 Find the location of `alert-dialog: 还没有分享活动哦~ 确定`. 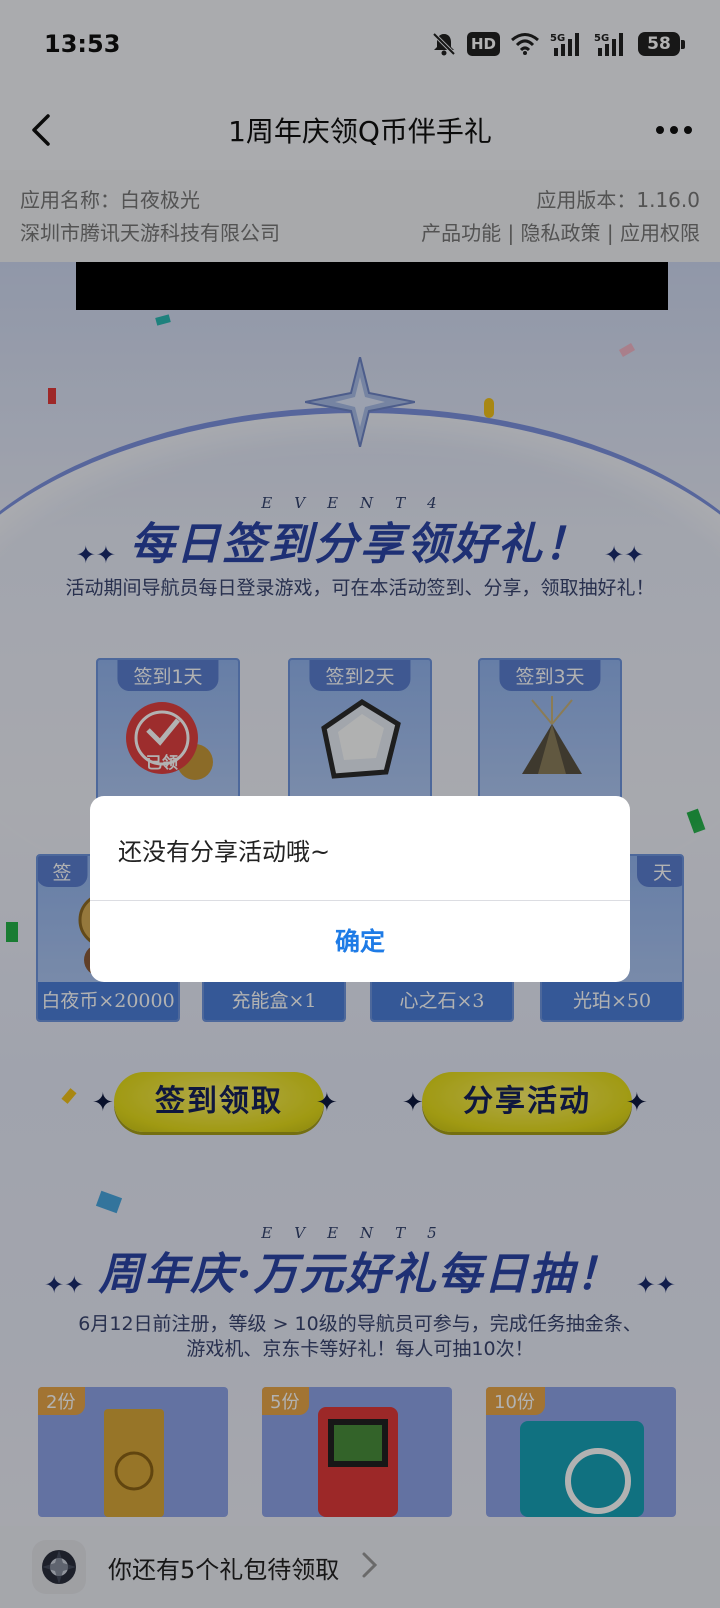

alert-dialog: 还没有分享活动哦~ 确定 is located at coordinates (360, 889).